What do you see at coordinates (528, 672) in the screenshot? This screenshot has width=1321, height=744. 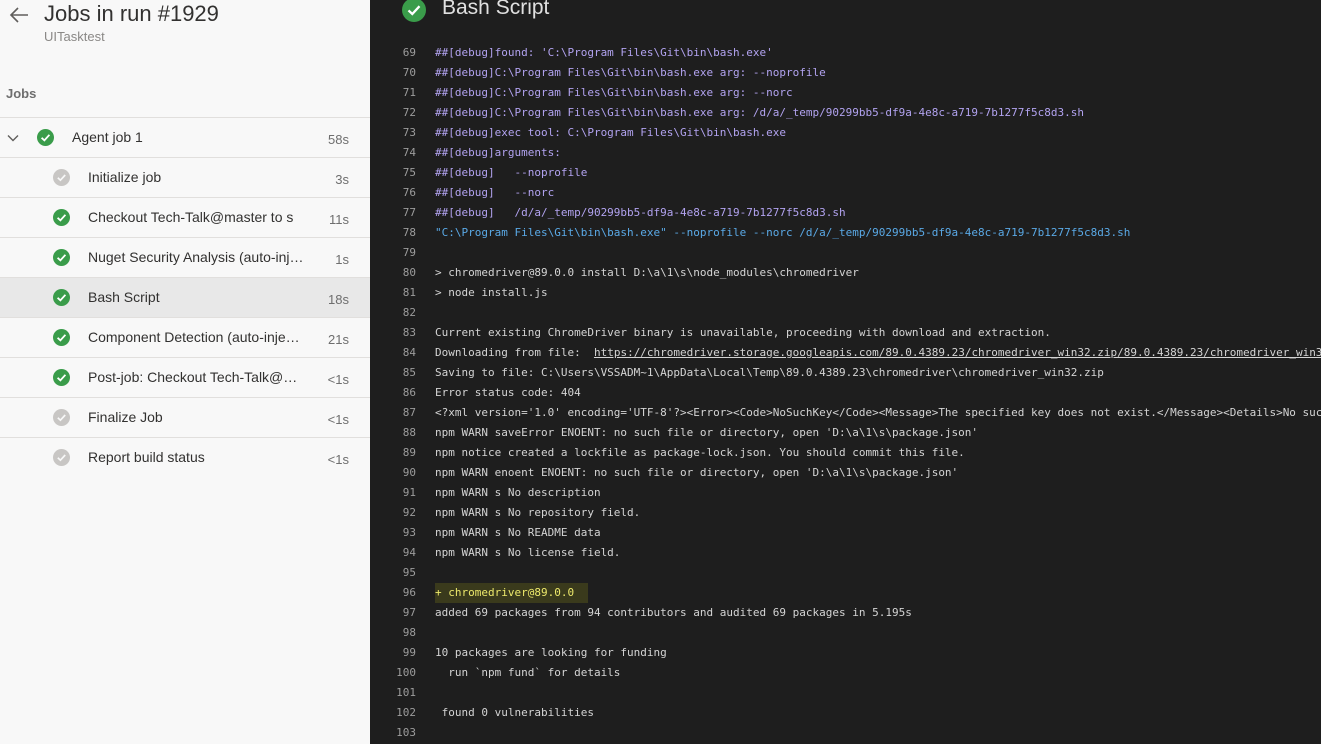 I see `log-text: run `npm fund` for details` at bounding box center [528, 672].